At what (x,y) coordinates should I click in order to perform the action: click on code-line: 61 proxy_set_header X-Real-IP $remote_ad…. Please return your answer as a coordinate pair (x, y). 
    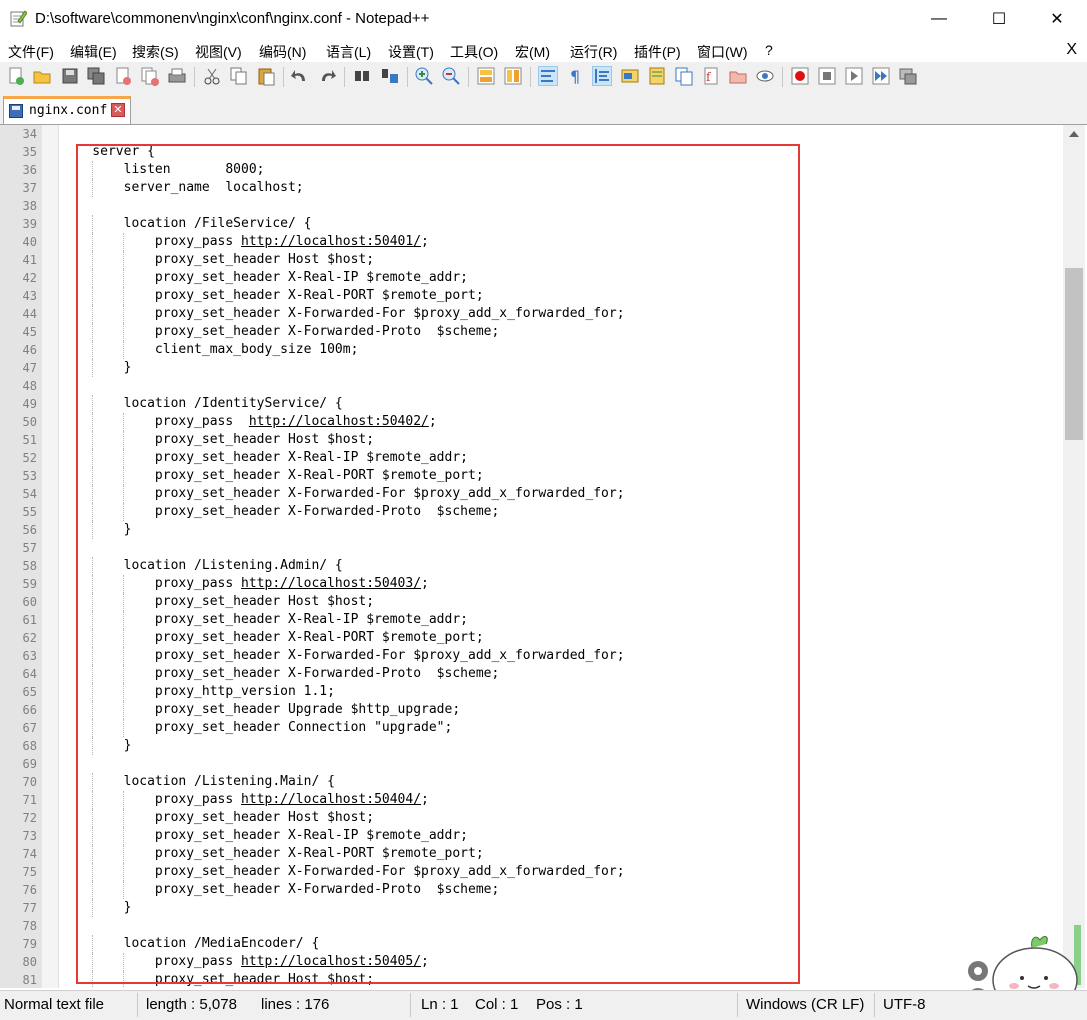
    Looking at the image, I should click on (531, 620).